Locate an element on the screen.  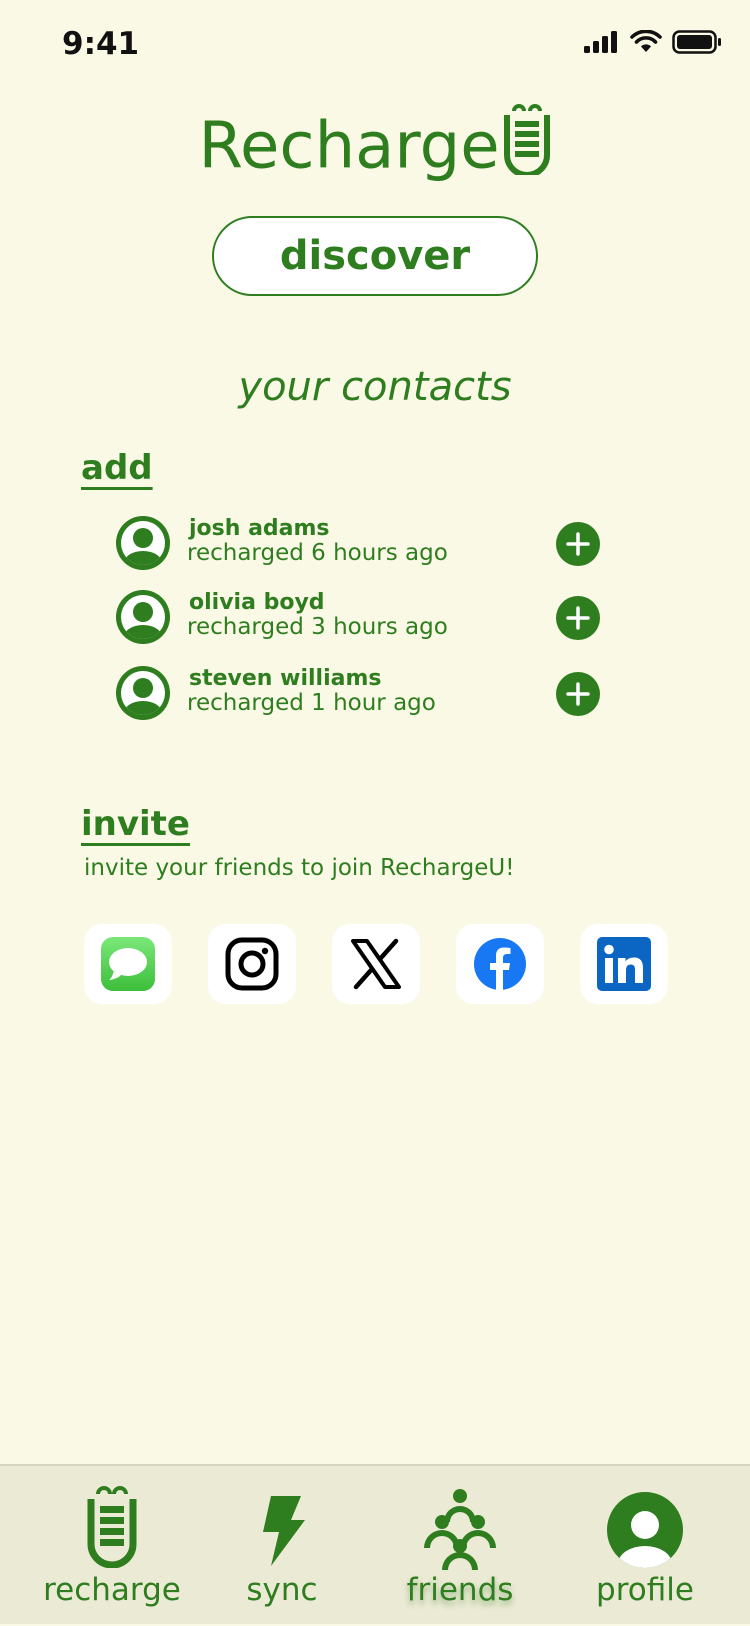
tab-recharge: recharge is located at coordinates (112, 1546).